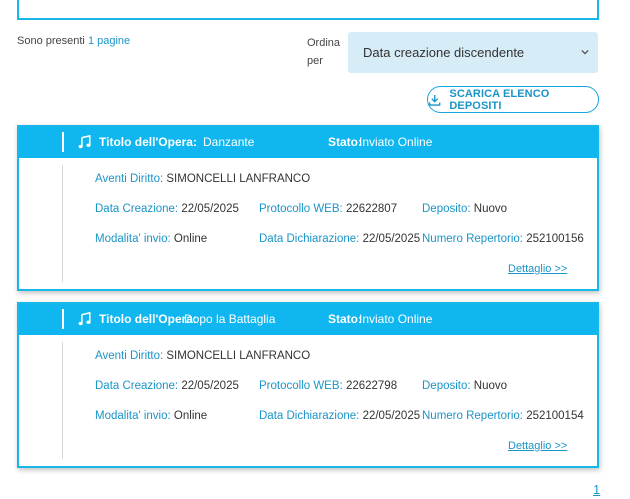  I want to click on protocollo-web-field: Protocollo WEB: 22622807, so click(328, 209).